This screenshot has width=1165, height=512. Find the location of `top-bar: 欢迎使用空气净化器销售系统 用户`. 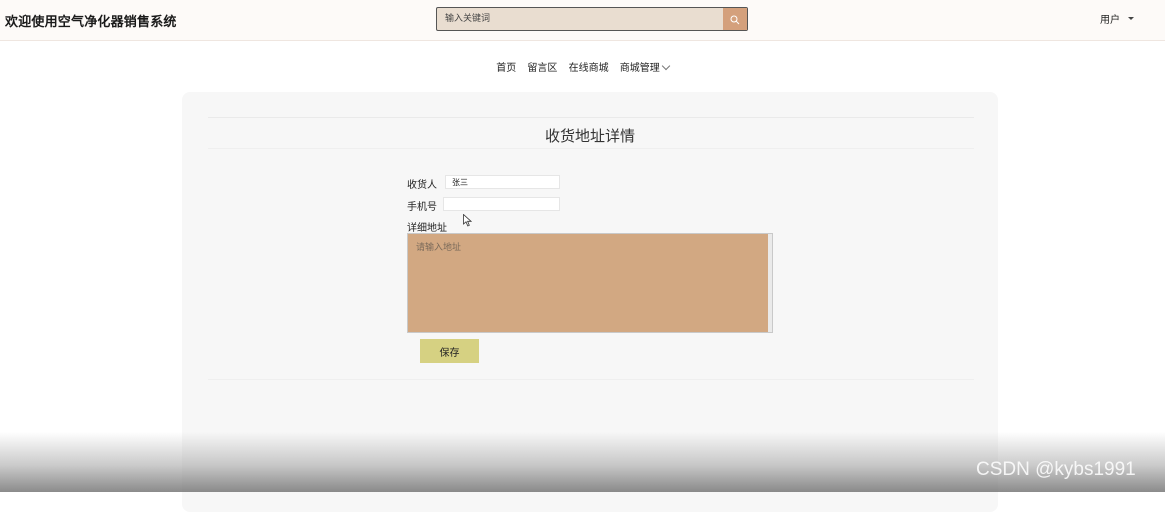

top-bar: 欢迎使用空气净化器销售系统 用户 is located at coordinates (582, 20).